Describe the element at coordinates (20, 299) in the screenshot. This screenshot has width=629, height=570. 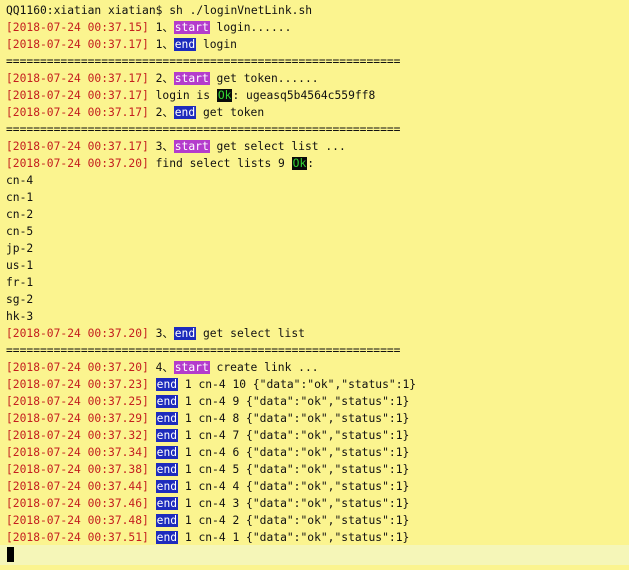
I see `region-code: sg-2` at that location.